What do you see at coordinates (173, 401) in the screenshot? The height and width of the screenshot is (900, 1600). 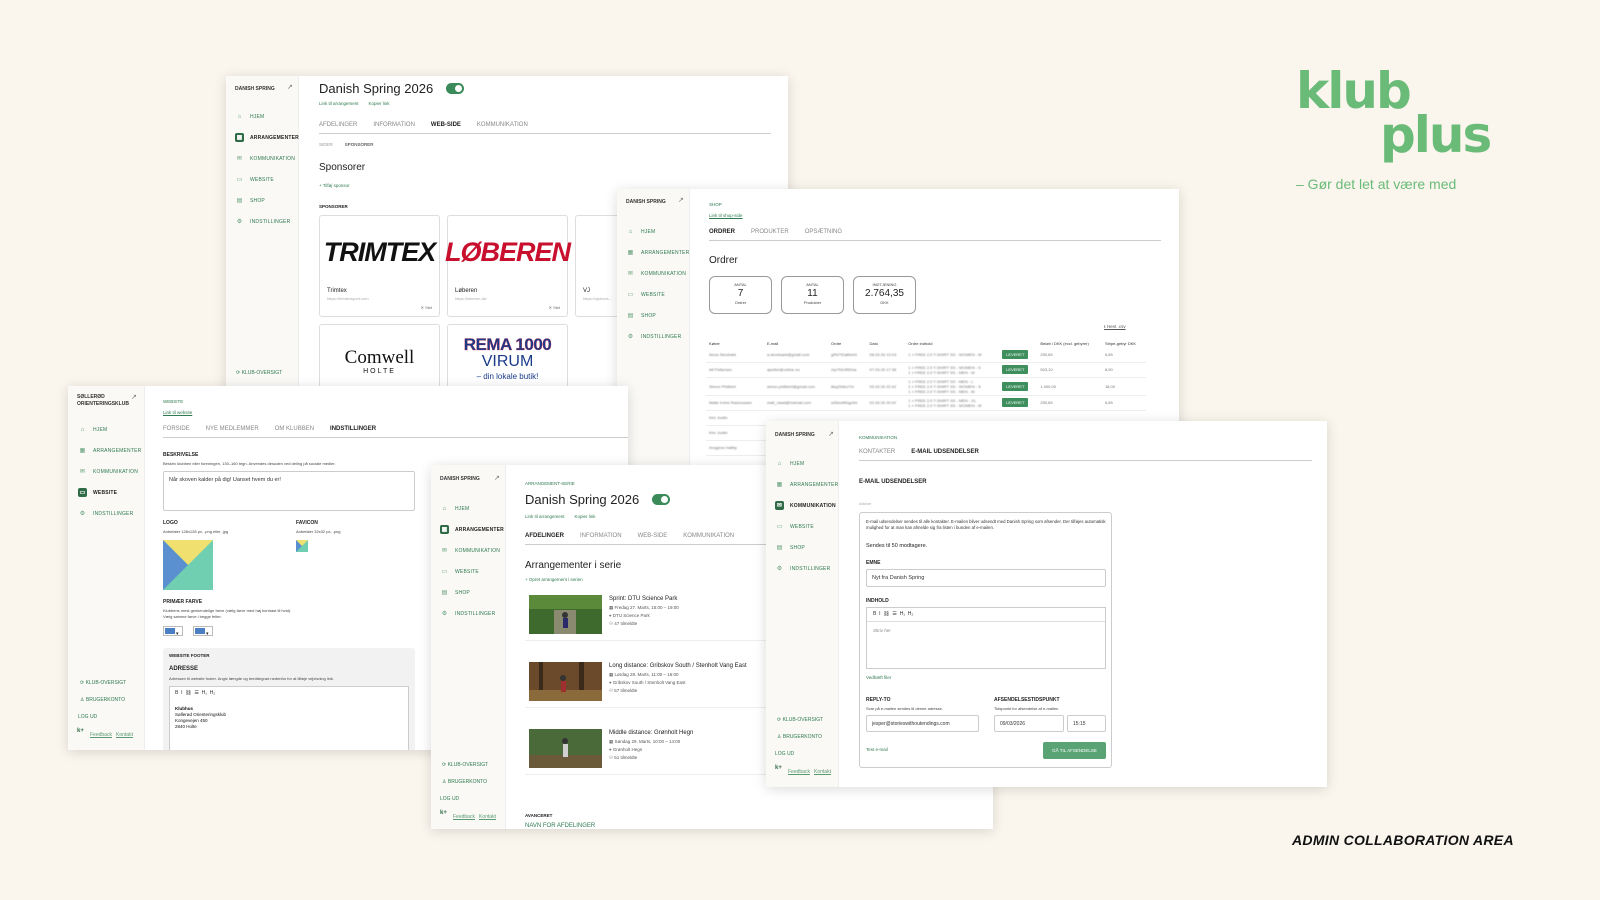 I see `breadcrumb: WEBSITE` at bounding box center [173, 401].